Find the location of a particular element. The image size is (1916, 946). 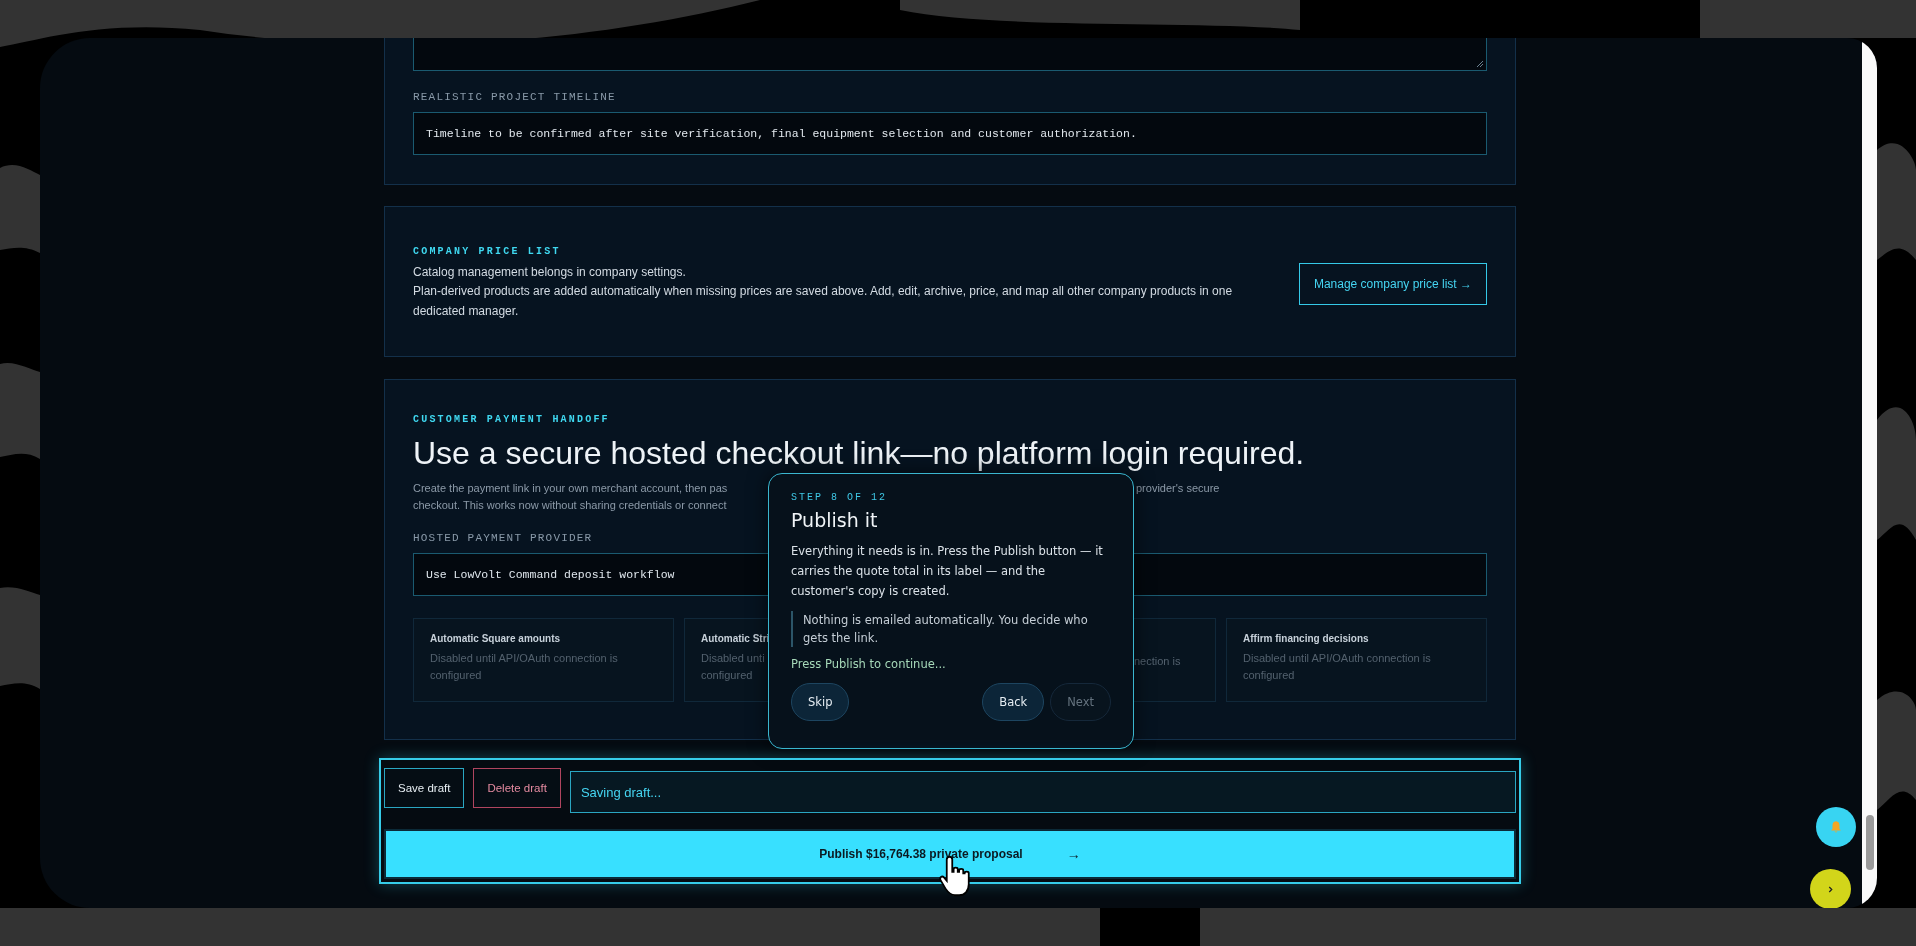

integration-status: Disabled unti is located at coordinates (733, 658).